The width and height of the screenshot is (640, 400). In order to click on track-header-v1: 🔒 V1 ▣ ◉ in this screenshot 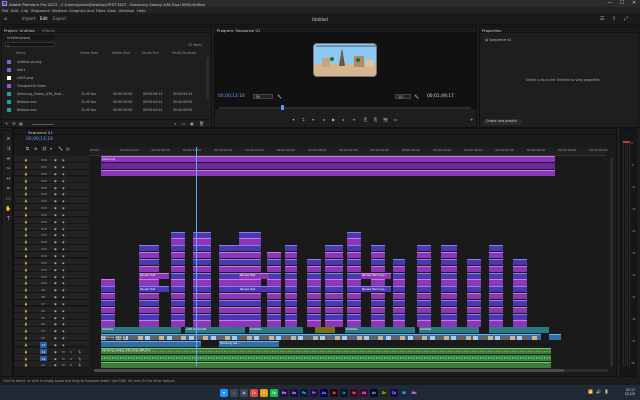, I will do `click(51, 344)`.